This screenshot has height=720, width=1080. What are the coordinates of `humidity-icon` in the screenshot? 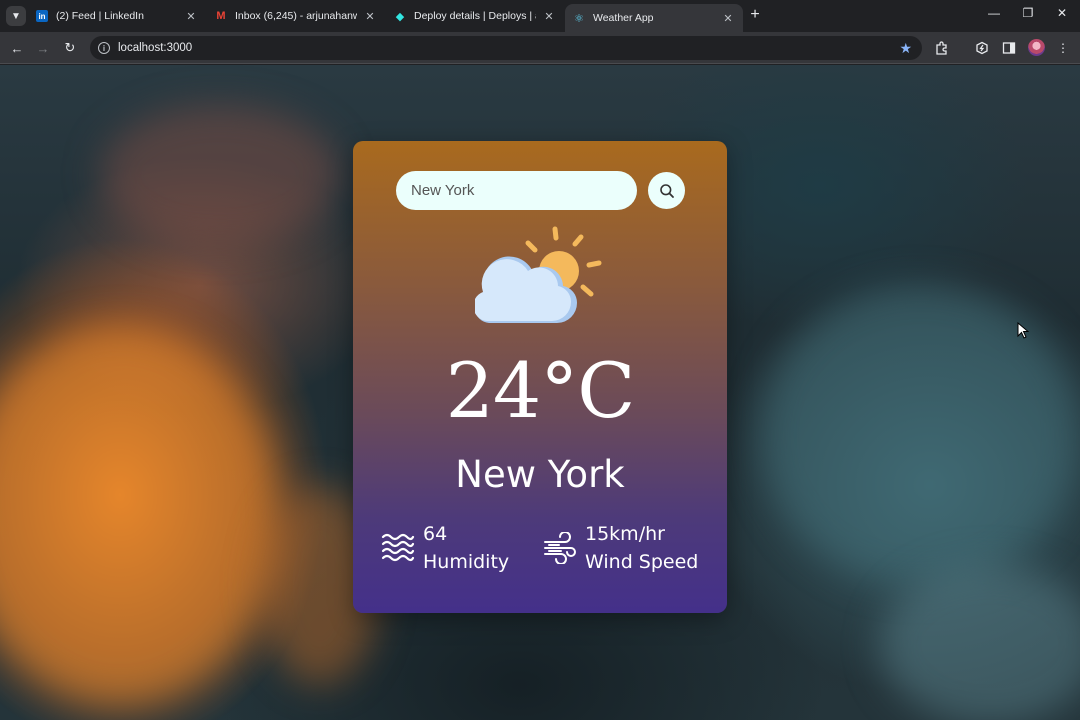 It's located at (398, 547).